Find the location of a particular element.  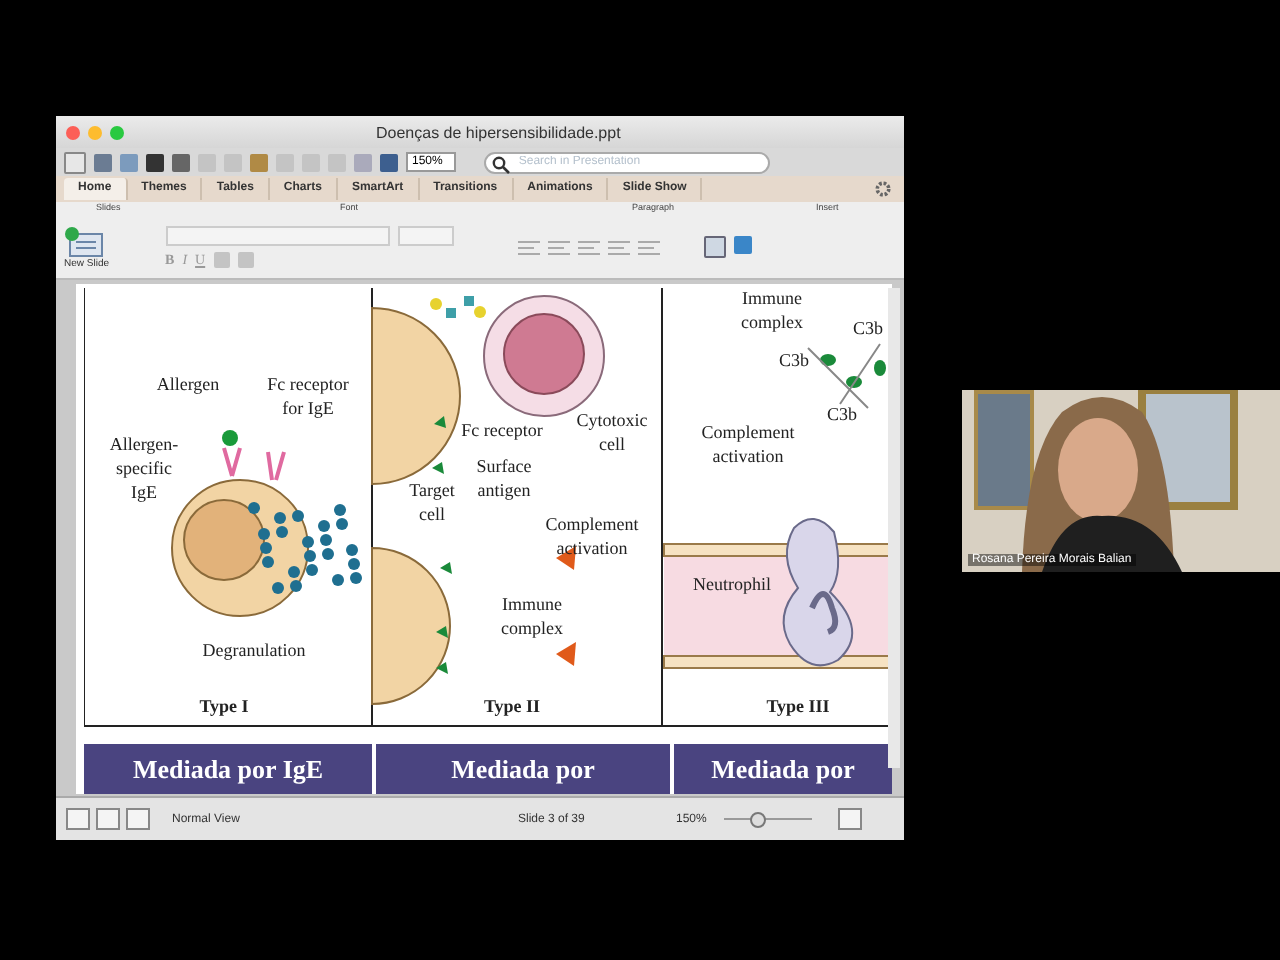

close-button is located at coordinates (73, 132).